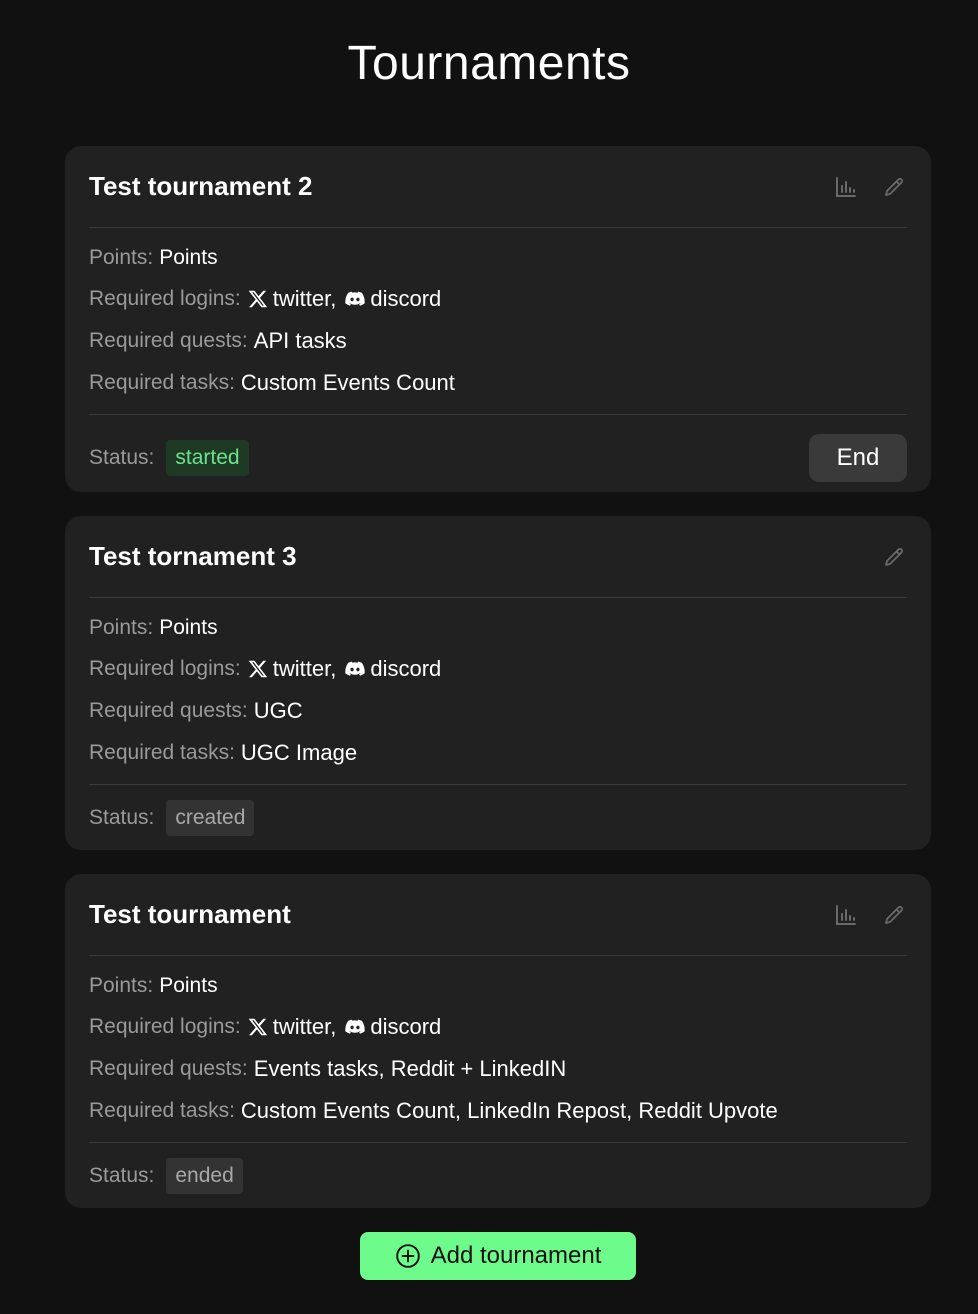 Image resolution: width=978 pixels, height=1314 pixels. I want to click on required-tasks-row: Required tasks: Custom Events Count, so click(498, 383).